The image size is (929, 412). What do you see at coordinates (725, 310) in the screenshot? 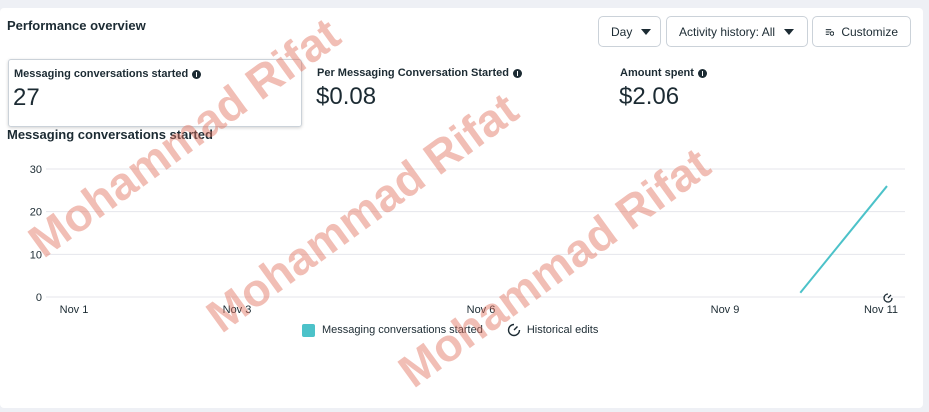
I see `x-tick-label: Nov 9` at bounding box center [725, 310].